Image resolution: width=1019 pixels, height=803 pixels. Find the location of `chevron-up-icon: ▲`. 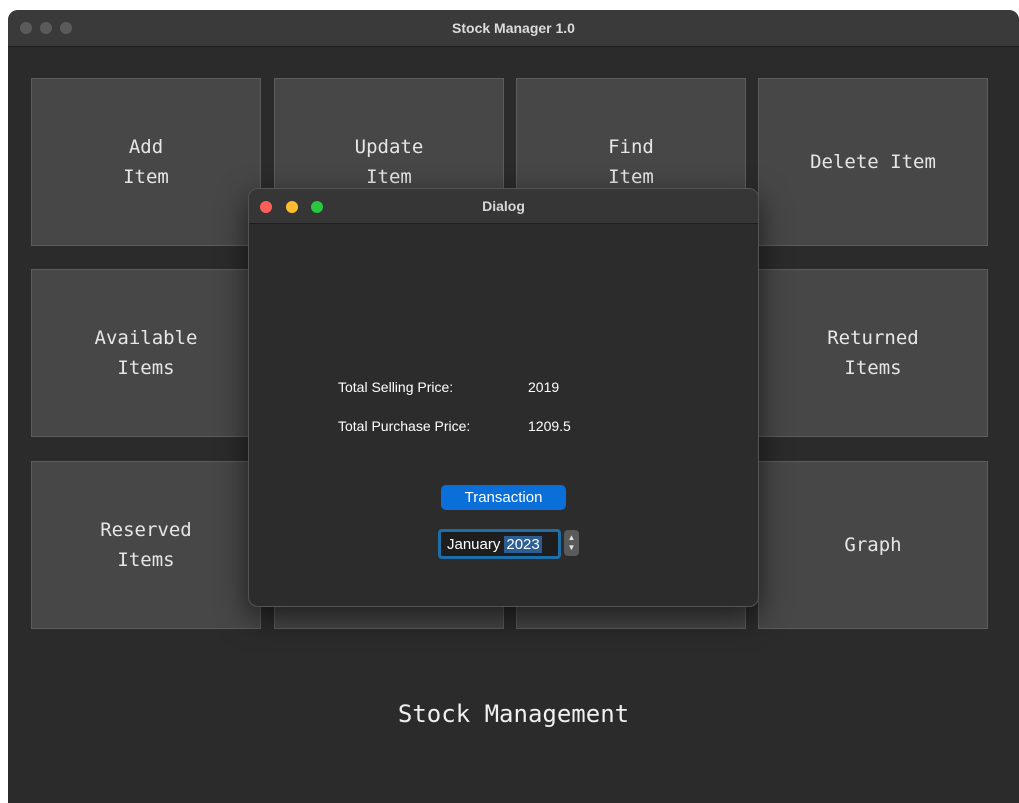

chevron-up-icon: ▲ is located at coordinates (572, 538).